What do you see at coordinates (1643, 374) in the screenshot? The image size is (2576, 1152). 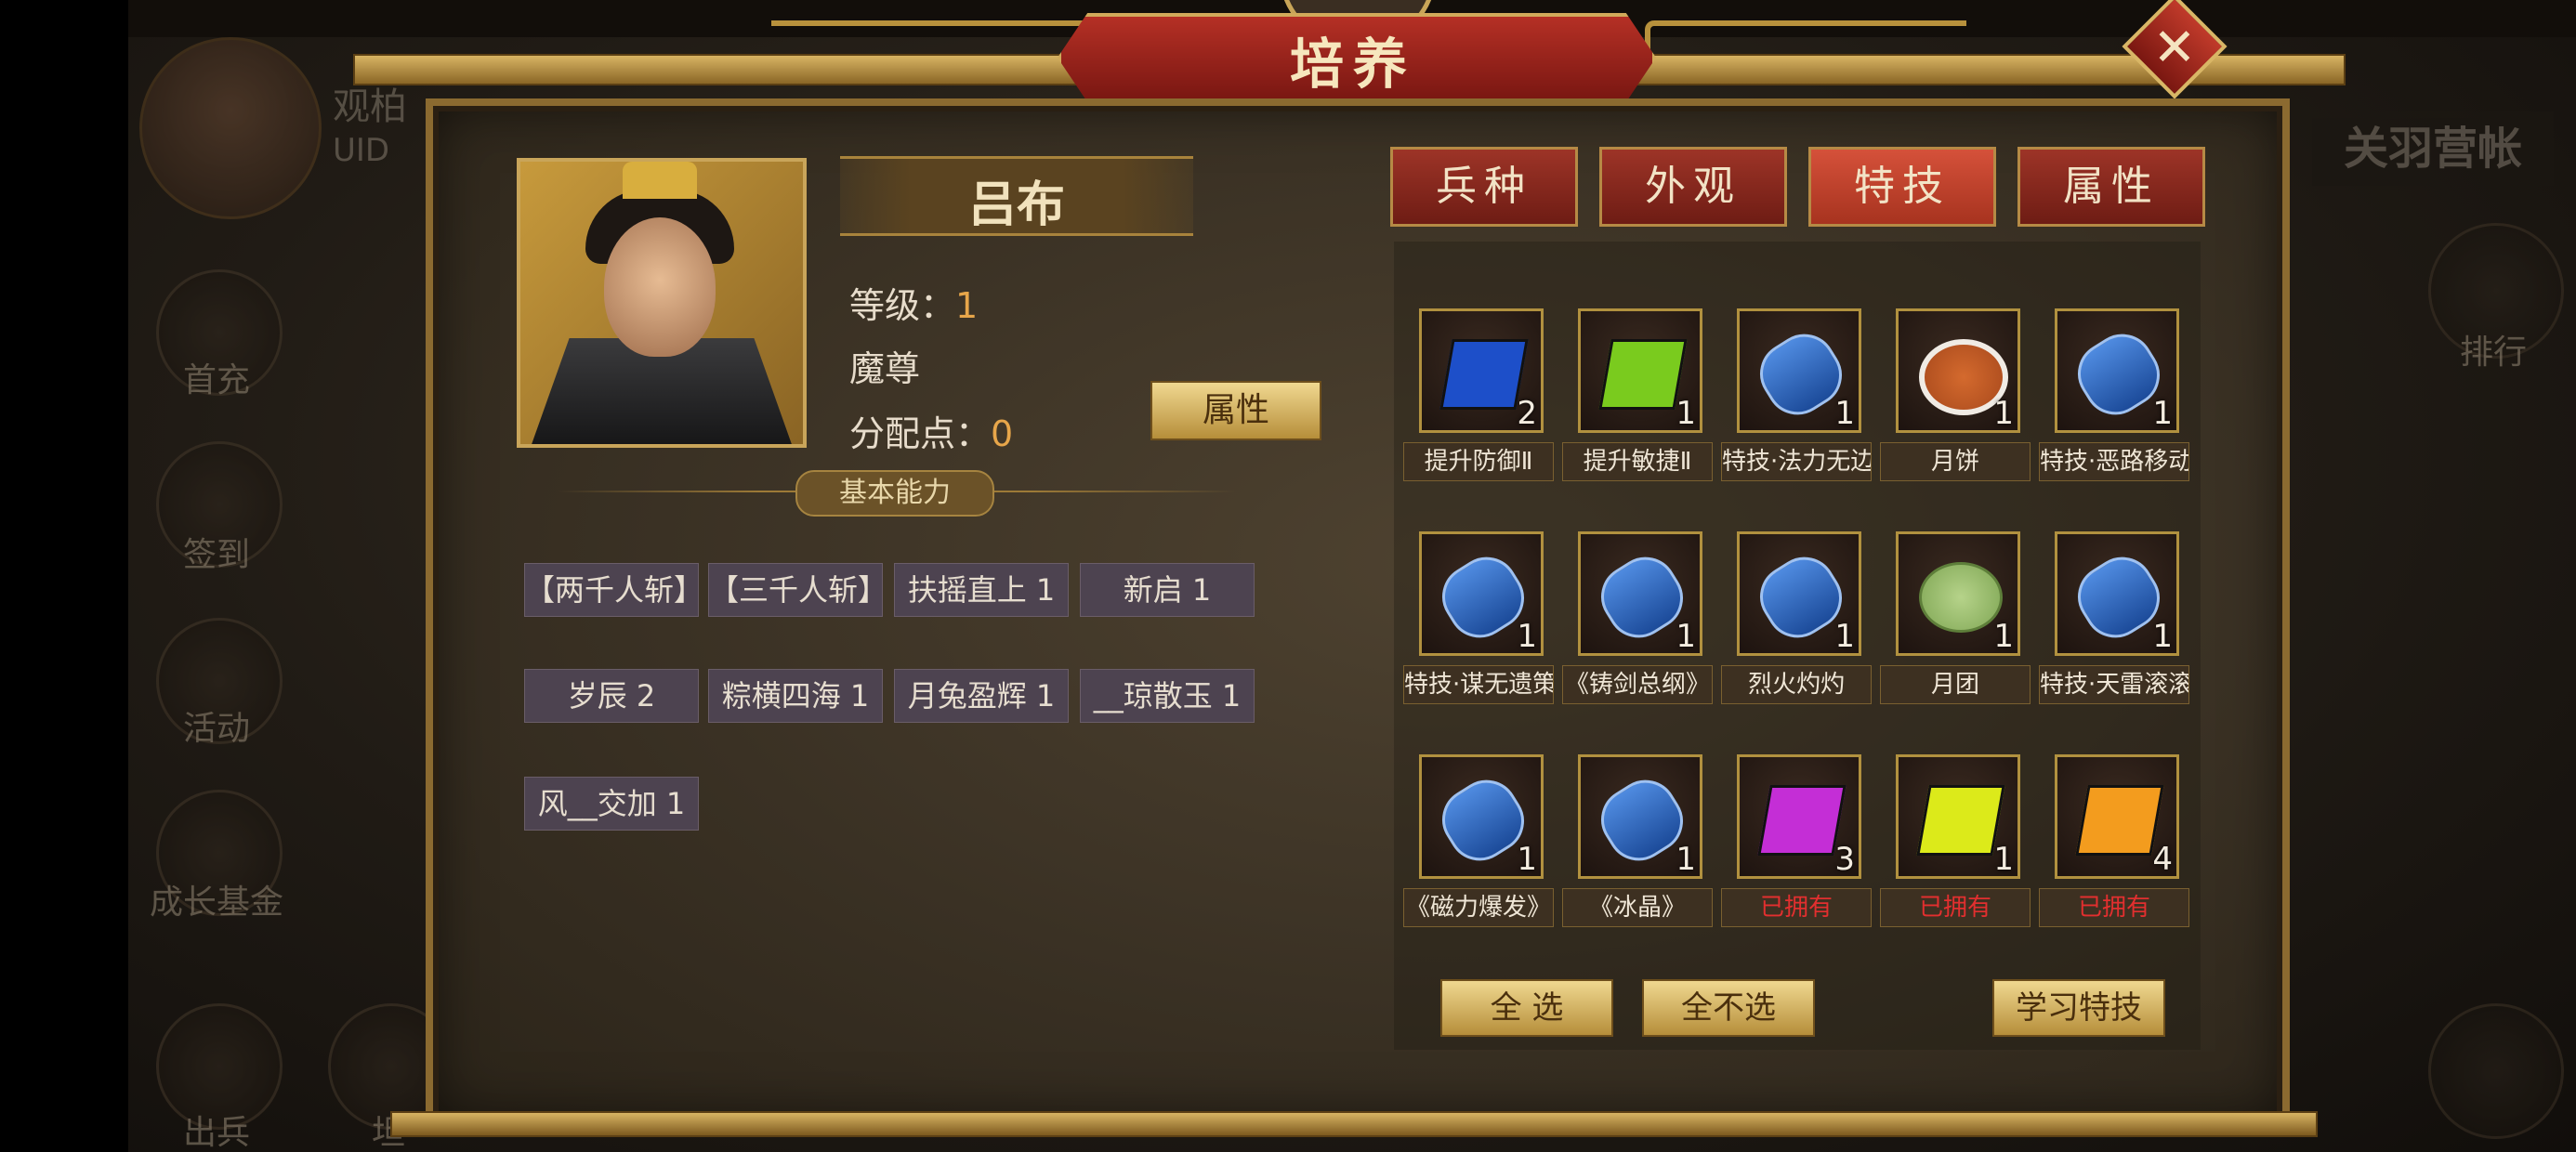 I see `green-book-icon` at bounding box center [1643, 374].